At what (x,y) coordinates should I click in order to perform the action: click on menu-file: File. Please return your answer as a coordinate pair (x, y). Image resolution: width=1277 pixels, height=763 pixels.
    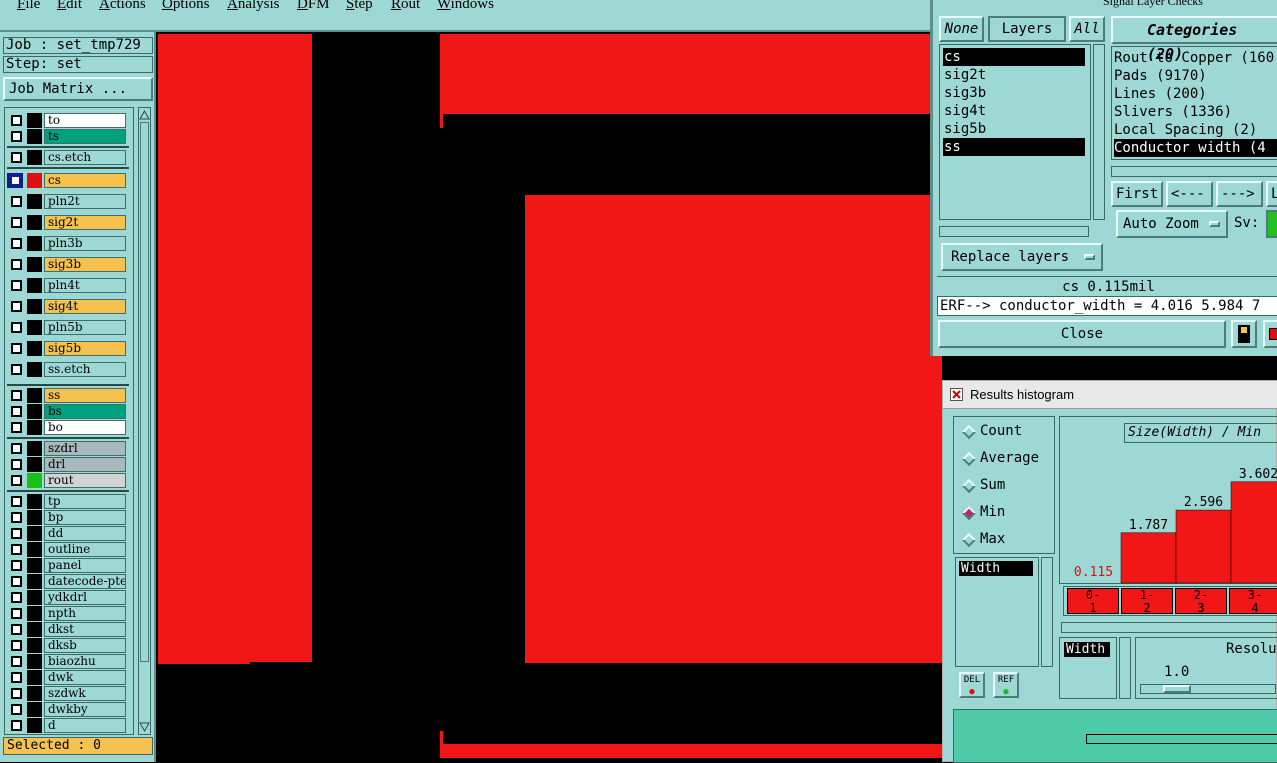
    Looking at the image, I should click on (28, 6).